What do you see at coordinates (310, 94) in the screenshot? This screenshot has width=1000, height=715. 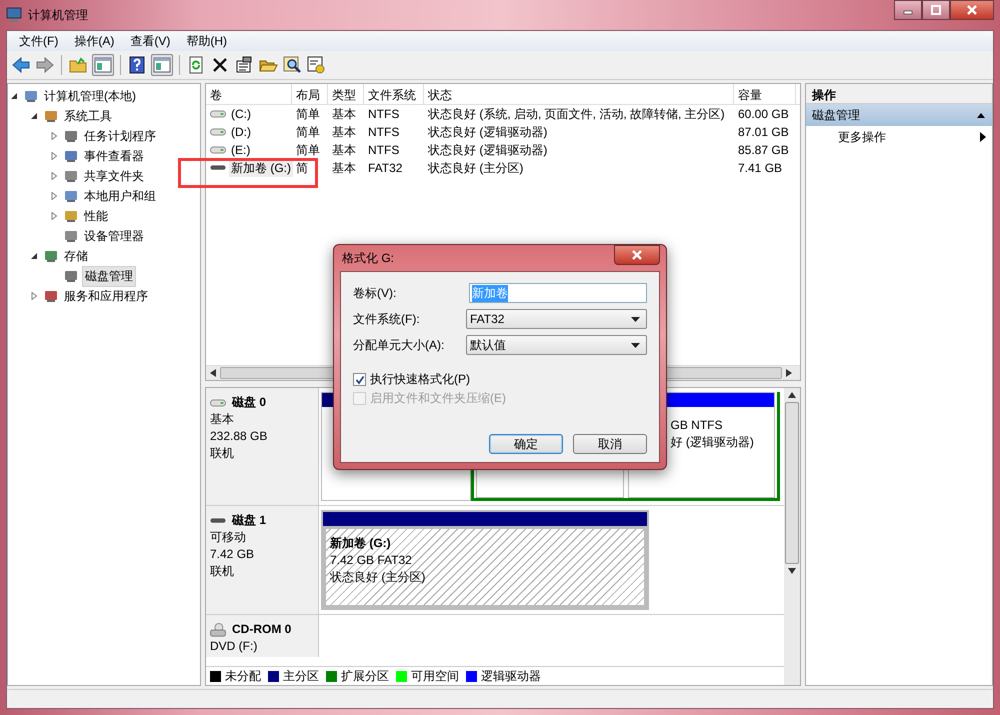 I see `column-header: 布局` at bounding box center [310, 94].